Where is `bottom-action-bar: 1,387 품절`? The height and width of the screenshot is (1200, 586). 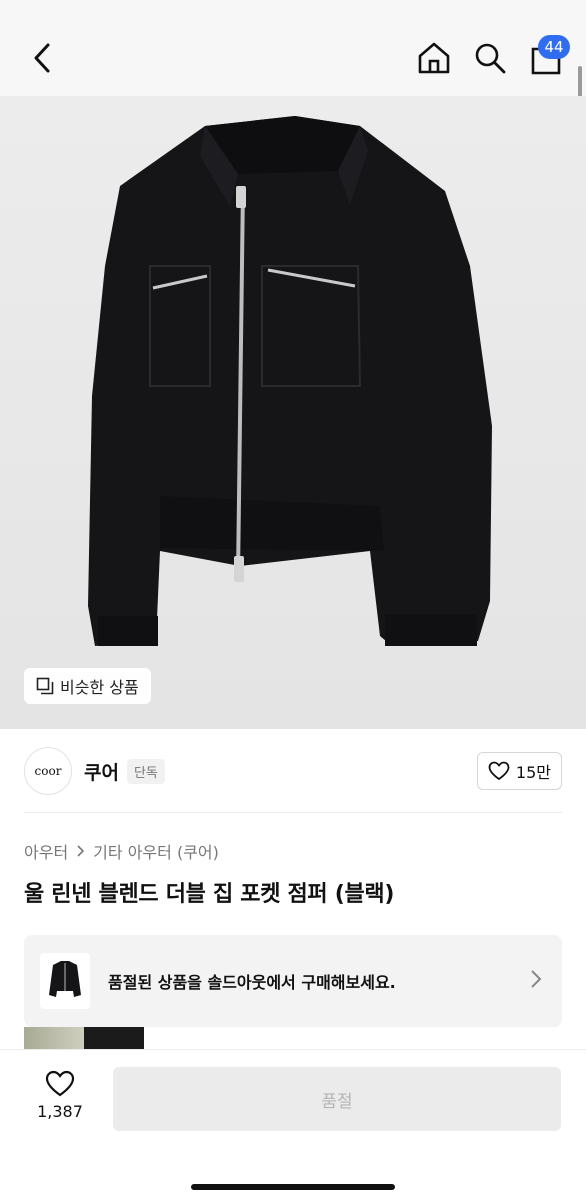 bottom-action-bar: 1,387 품절 is located at coordinates (293, 1124).